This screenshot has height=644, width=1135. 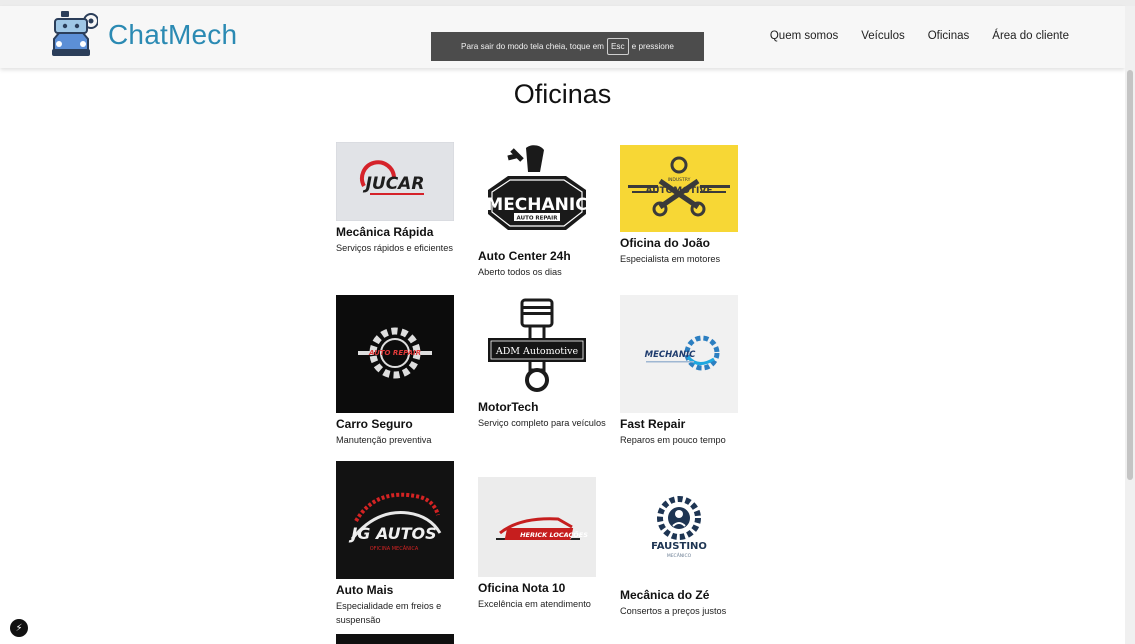 I want to click on workshop-description: Manutenção preventiva, so click(x=384, y=440).